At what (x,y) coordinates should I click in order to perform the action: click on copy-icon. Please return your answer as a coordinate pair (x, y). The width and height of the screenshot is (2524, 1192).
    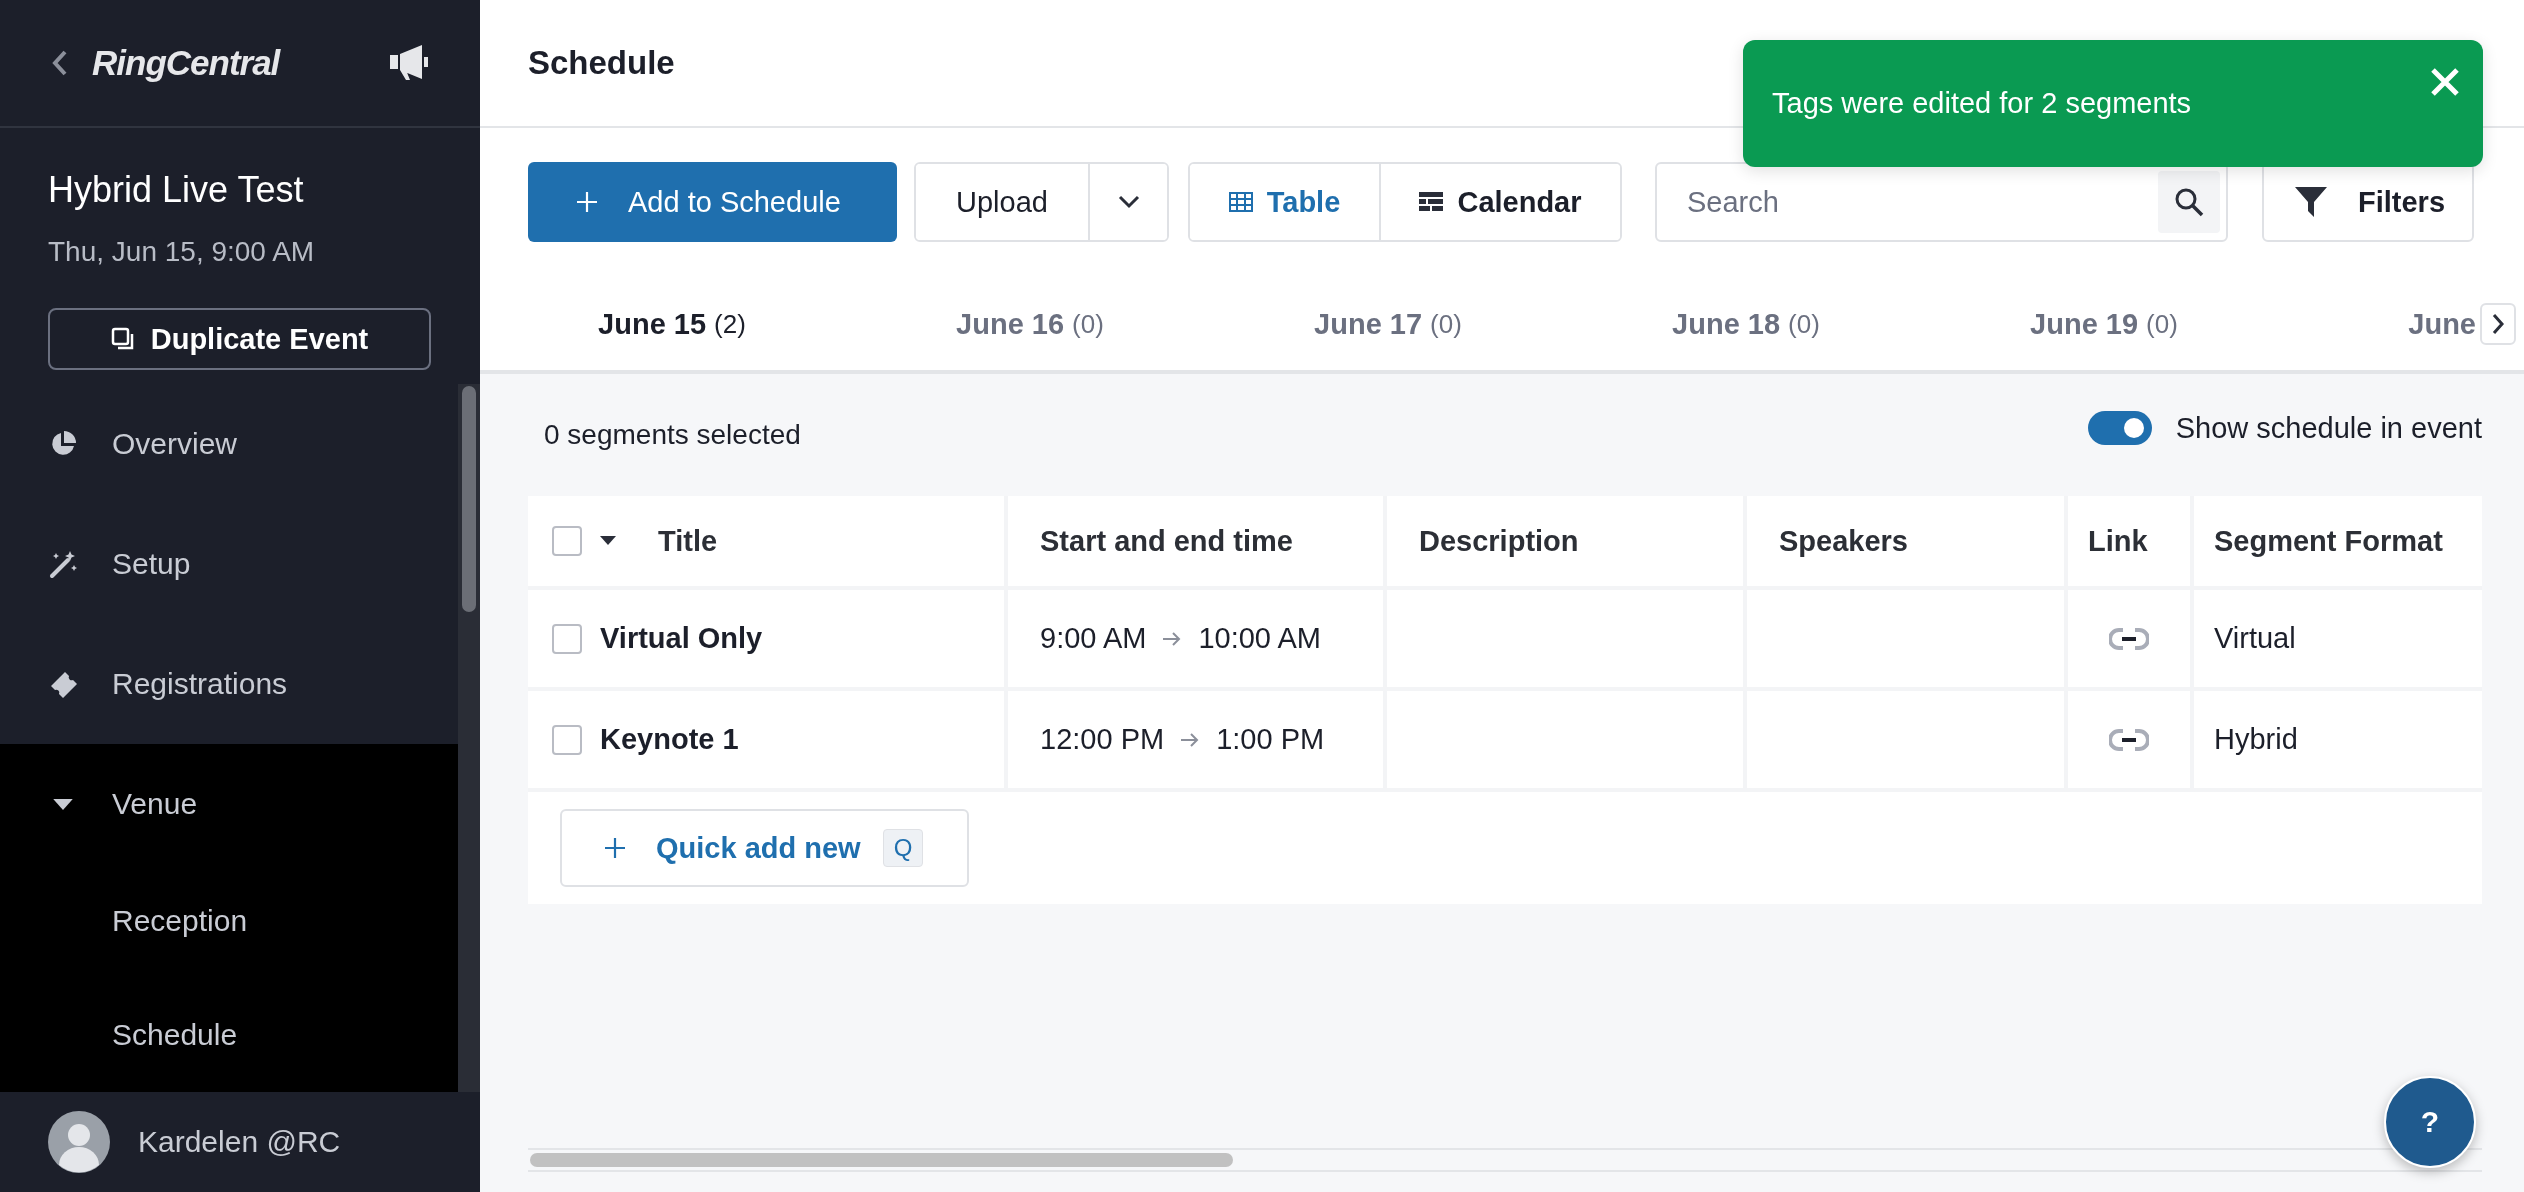
    Looking at the image, I should click on (122, 339).